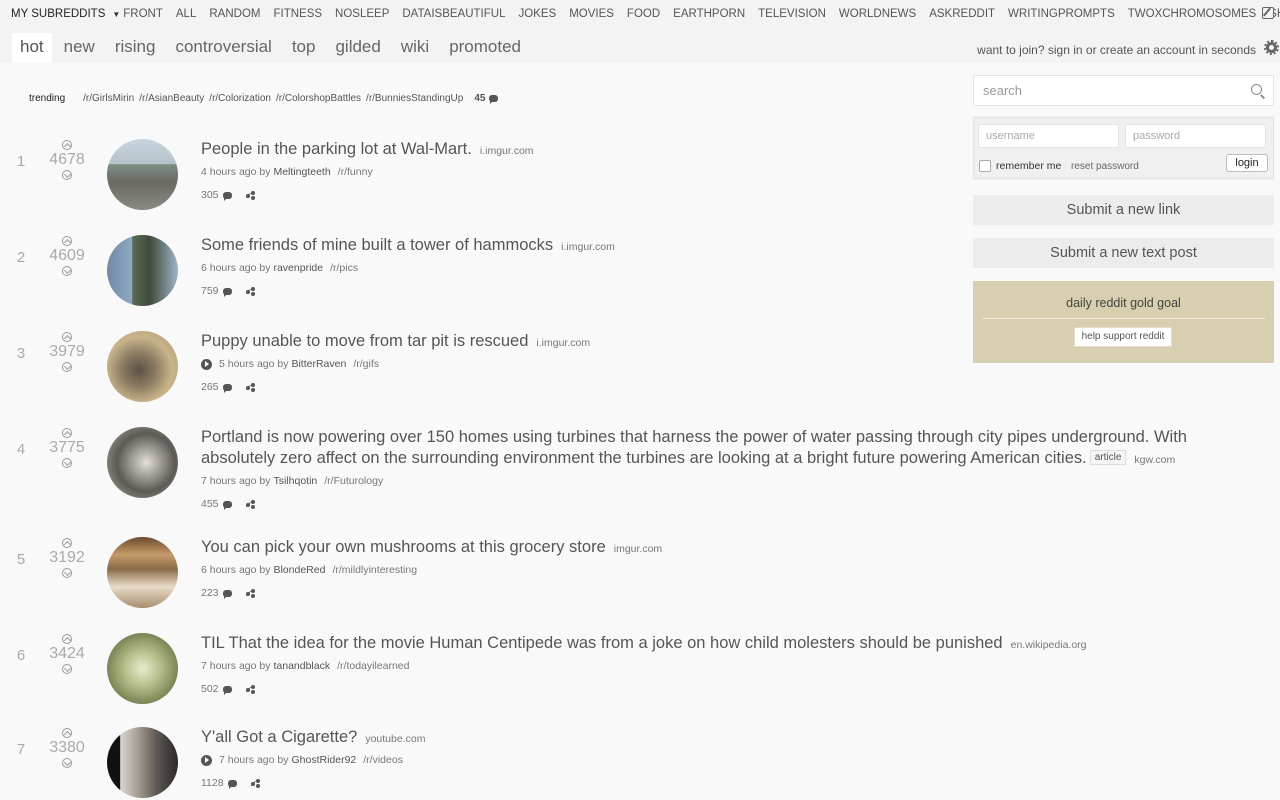  What do you see at coordinates (298, 268) in the screenshot?
I see `post-author: ravenpride` at bounding box center [298, 268].